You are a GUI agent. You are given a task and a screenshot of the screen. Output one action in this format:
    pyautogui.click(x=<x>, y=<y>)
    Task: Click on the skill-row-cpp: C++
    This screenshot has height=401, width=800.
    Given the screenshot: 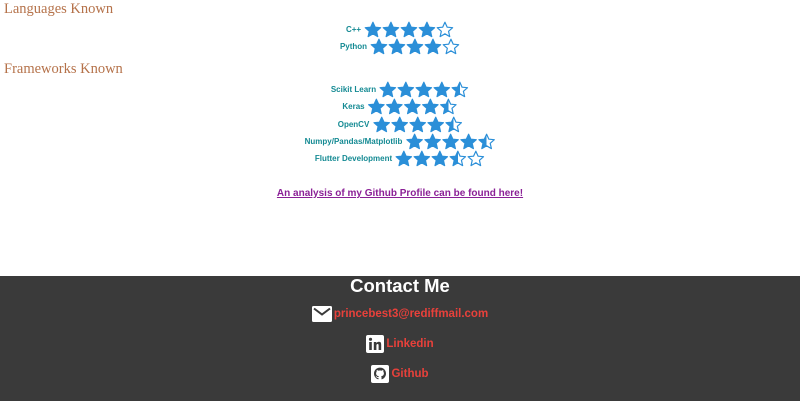 What is the action you would take?
    pyautogui.click(x=400, y=29)
    